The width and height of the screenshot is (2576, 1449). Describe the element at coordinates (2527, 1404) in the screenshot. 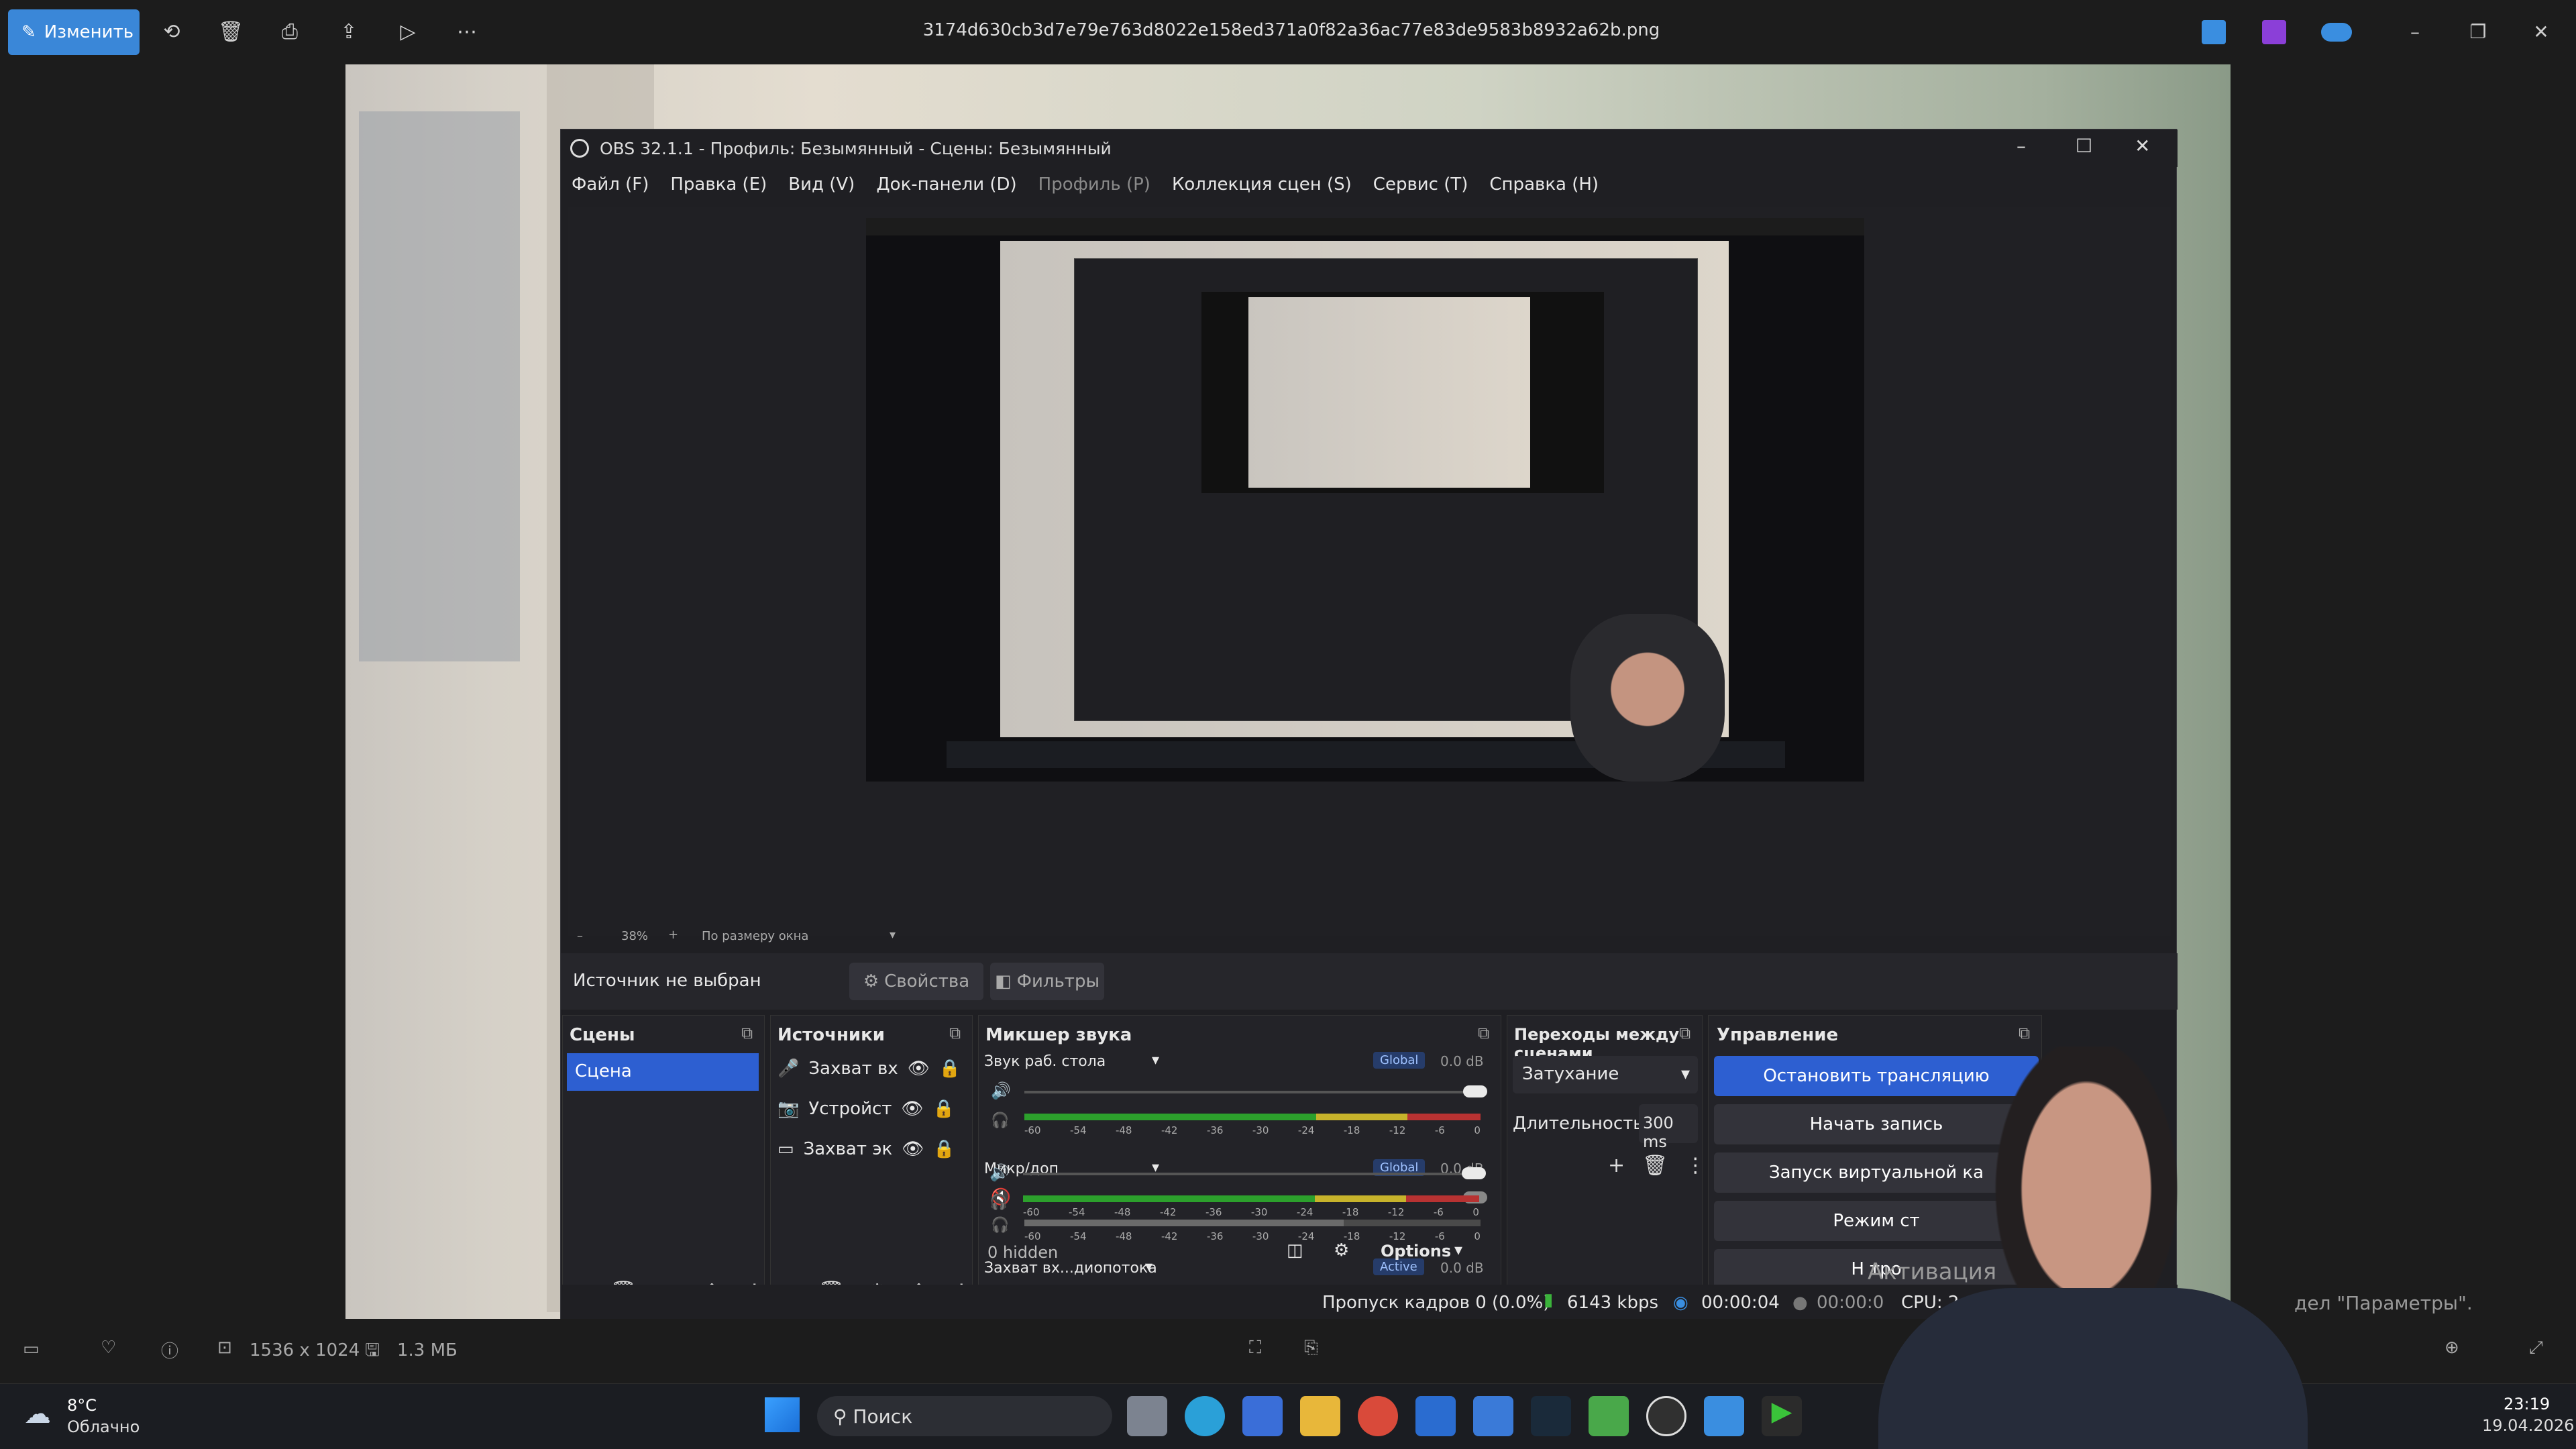

I see `clock-time: 23:19` at that location.